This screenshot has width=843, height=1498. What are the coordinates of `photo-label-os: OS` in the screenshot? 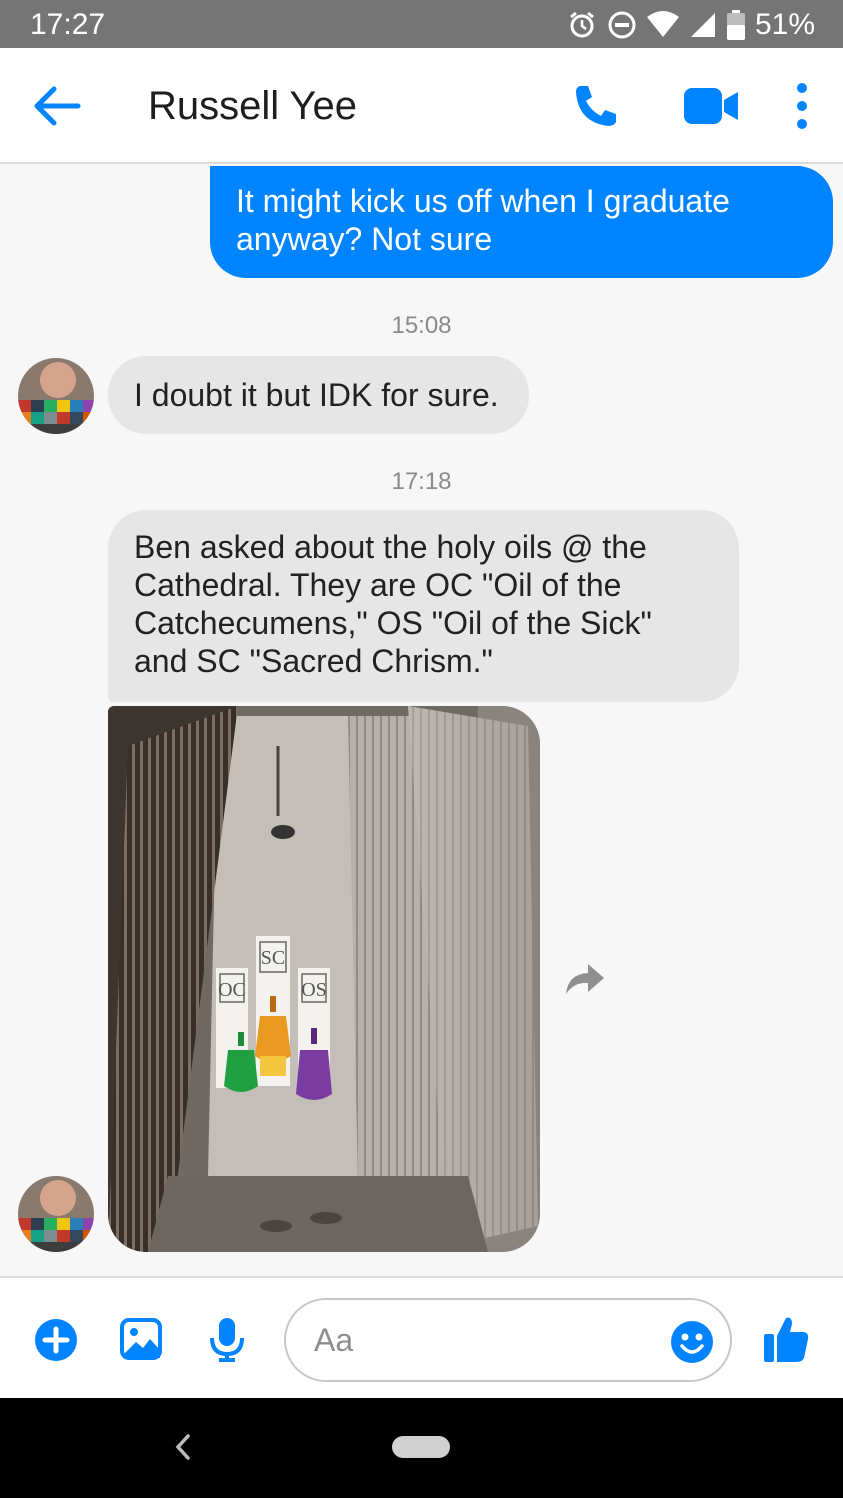 It's located at (314, 990).